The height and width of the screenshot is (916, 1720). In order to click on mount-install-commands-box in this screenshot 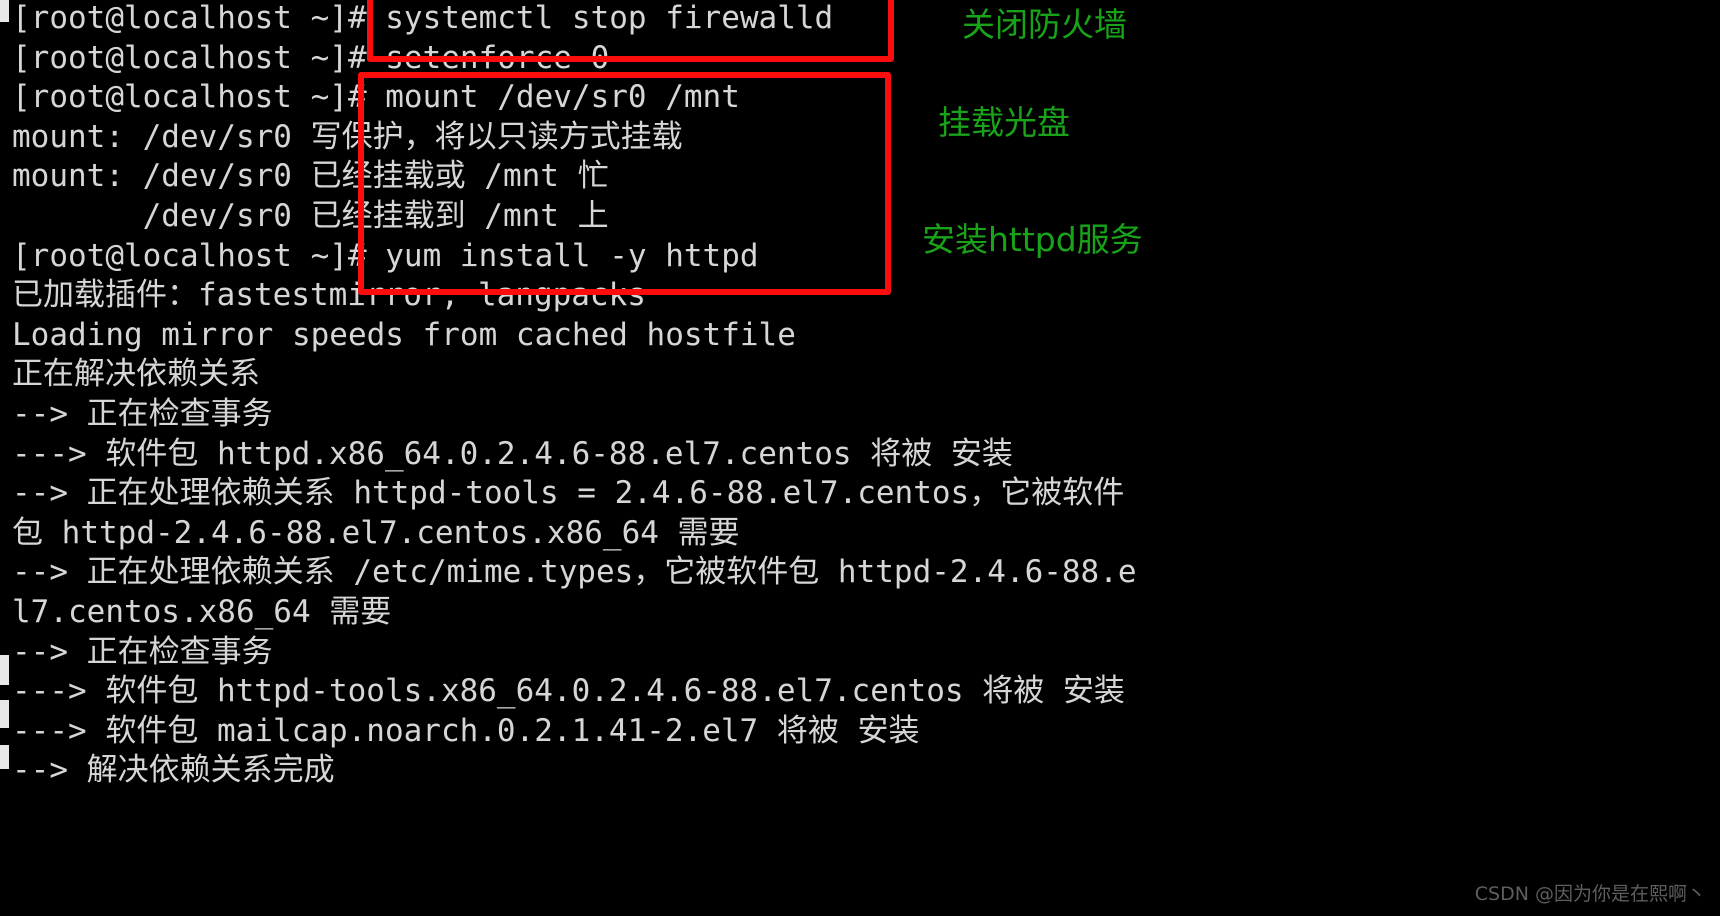, I will do `click(624, 183)`.